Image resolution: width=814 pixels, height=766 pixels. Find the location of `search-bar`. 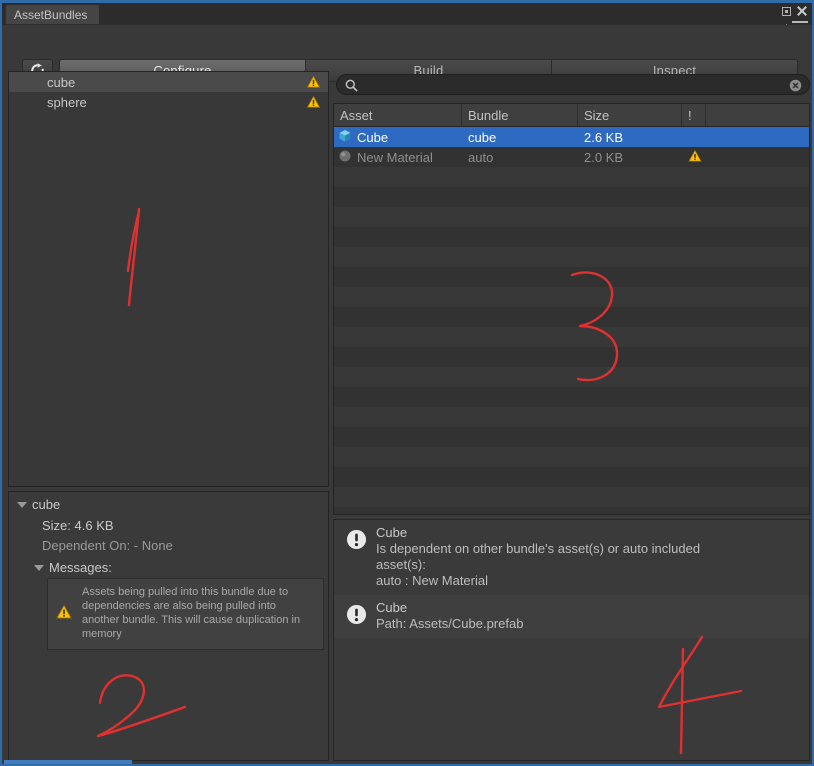

search-bar is located at coordinates (573, 84).